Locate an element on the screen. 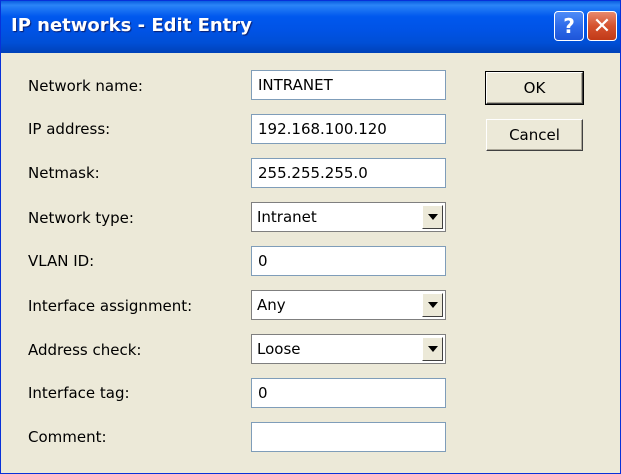 Image resolution: width=621 pixels, height=474 pixels. question-mark-icon: ? is located at coordinates (569, 26).